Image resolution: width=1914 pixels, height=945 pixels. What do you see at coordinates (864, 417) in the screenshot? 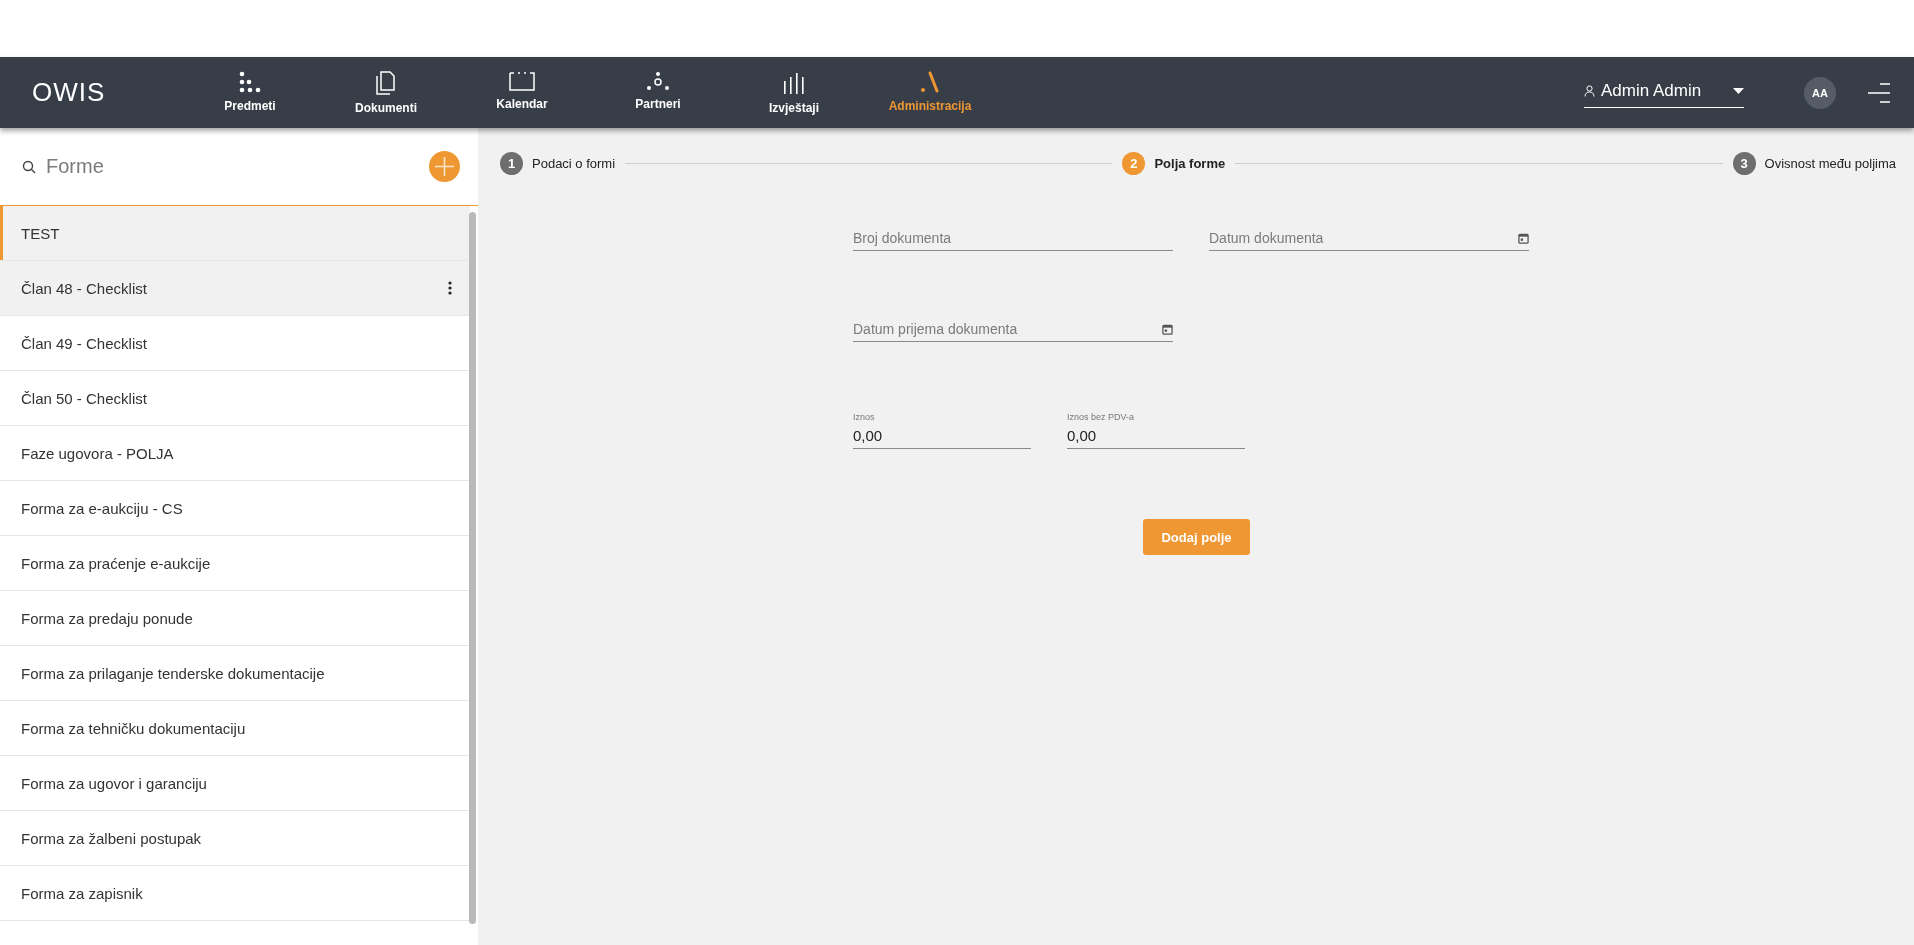
I see `field-label: Iznos` at bounding box center [864, 417].